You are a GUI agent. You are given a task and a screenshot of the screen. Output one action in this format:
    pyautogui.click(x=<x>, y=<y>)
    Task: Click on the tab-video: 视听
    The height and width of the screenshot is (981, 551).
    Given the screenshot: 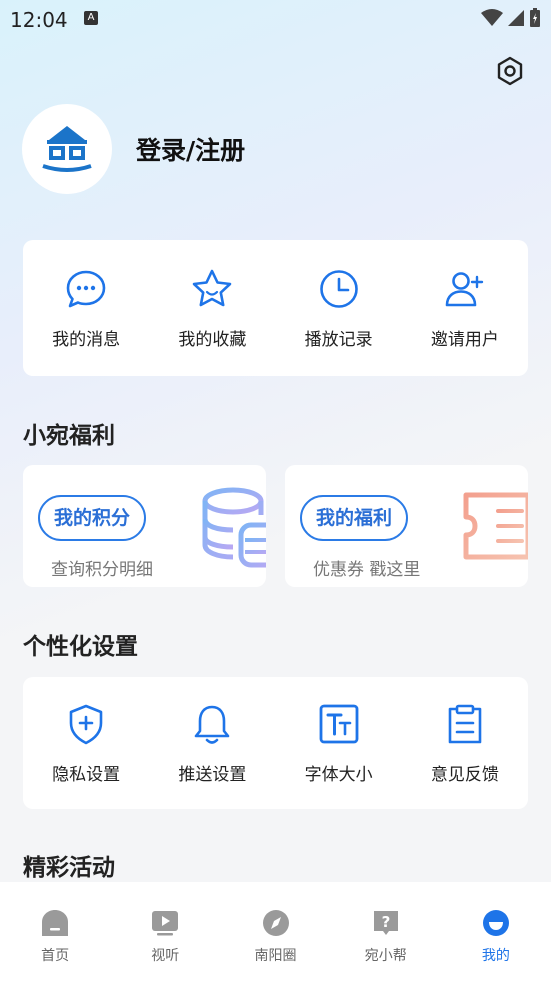 What is the action you would take?
    pyautogui.click(x=165, y=931)
    